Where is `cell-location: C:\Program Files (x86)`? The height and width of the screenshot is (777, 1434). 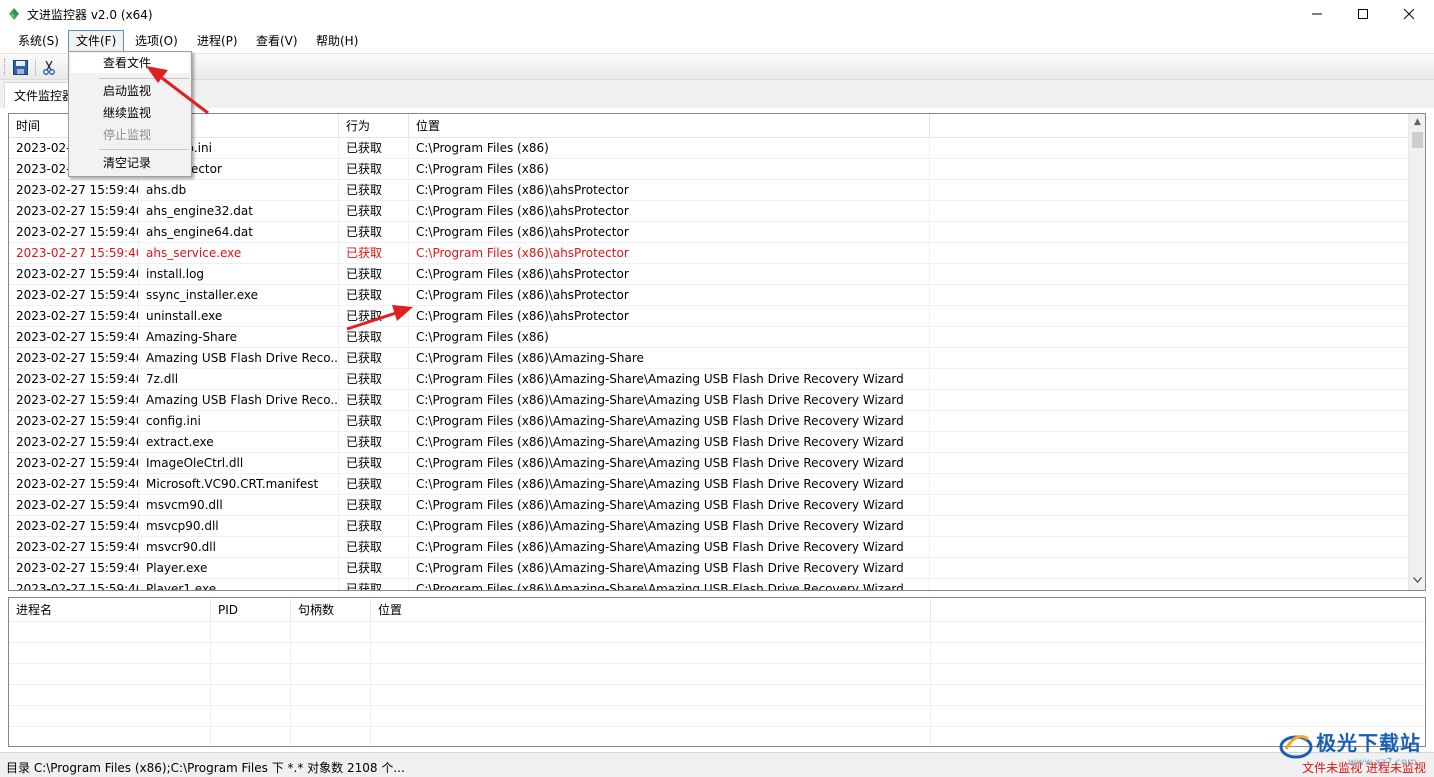 cell-location: C:\Program Files (x86) is located at coordinates (669, 169).